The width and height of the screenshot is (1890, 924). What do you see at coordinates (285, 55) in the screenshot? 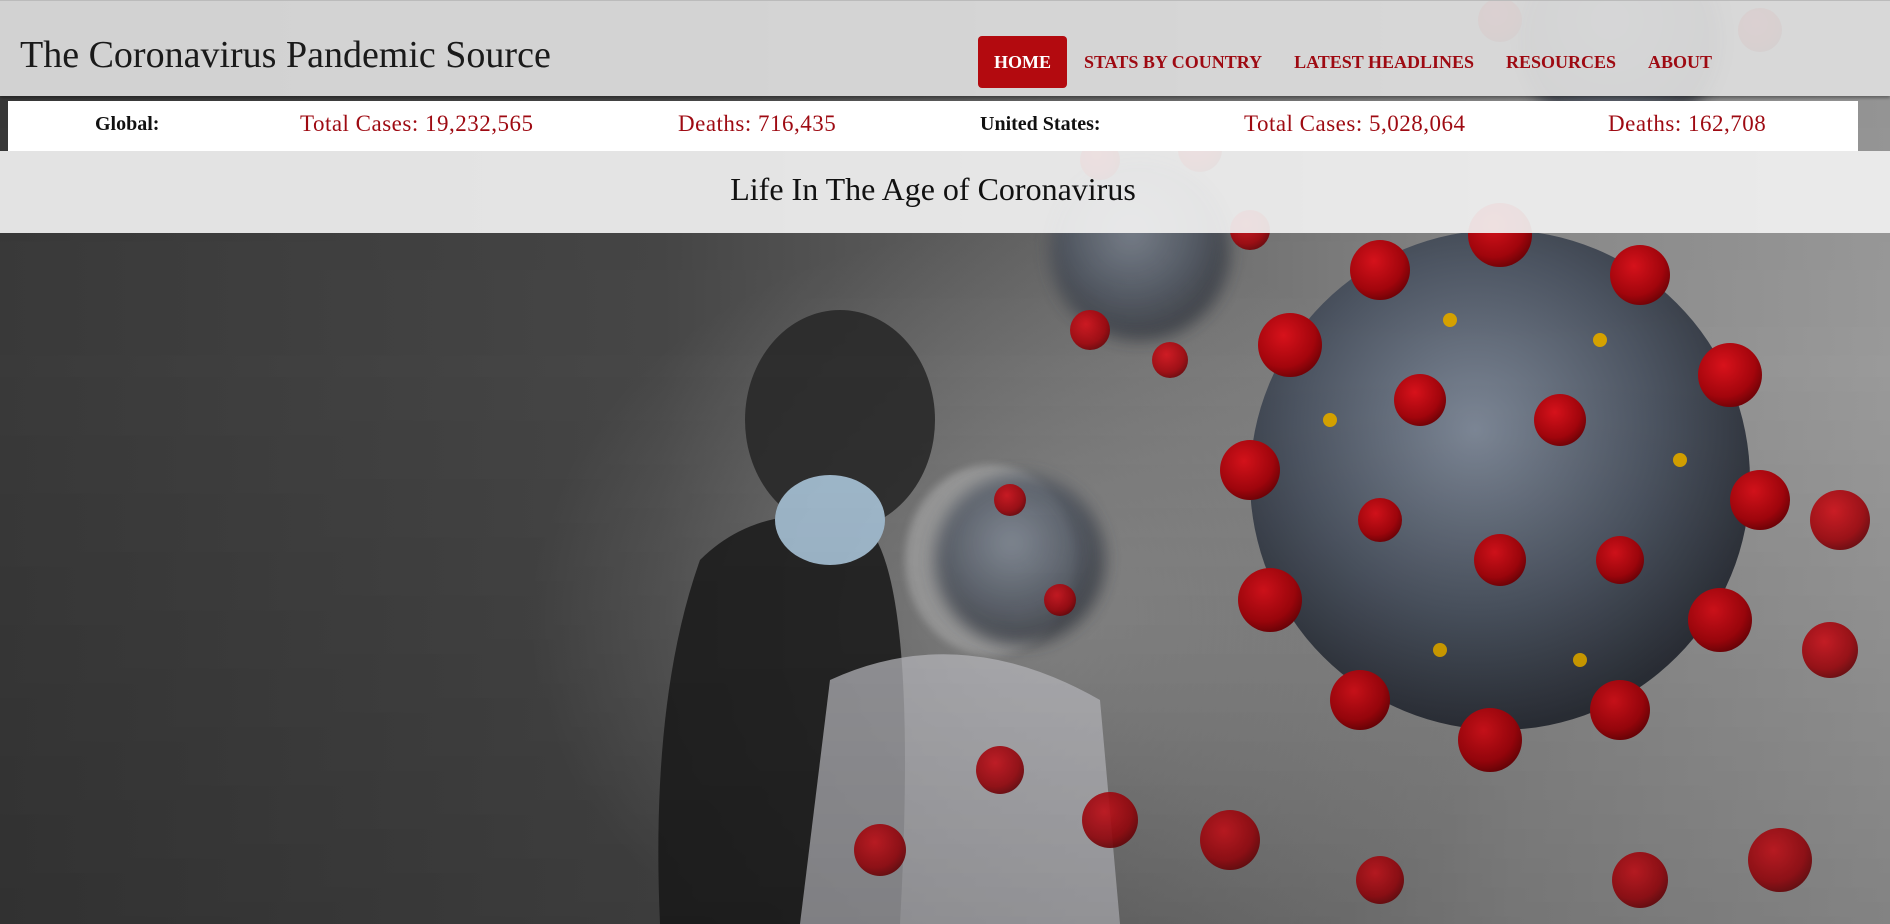
I see `site-title: The Coronavirus Pandemic Source` at bounding box center [285, 55].